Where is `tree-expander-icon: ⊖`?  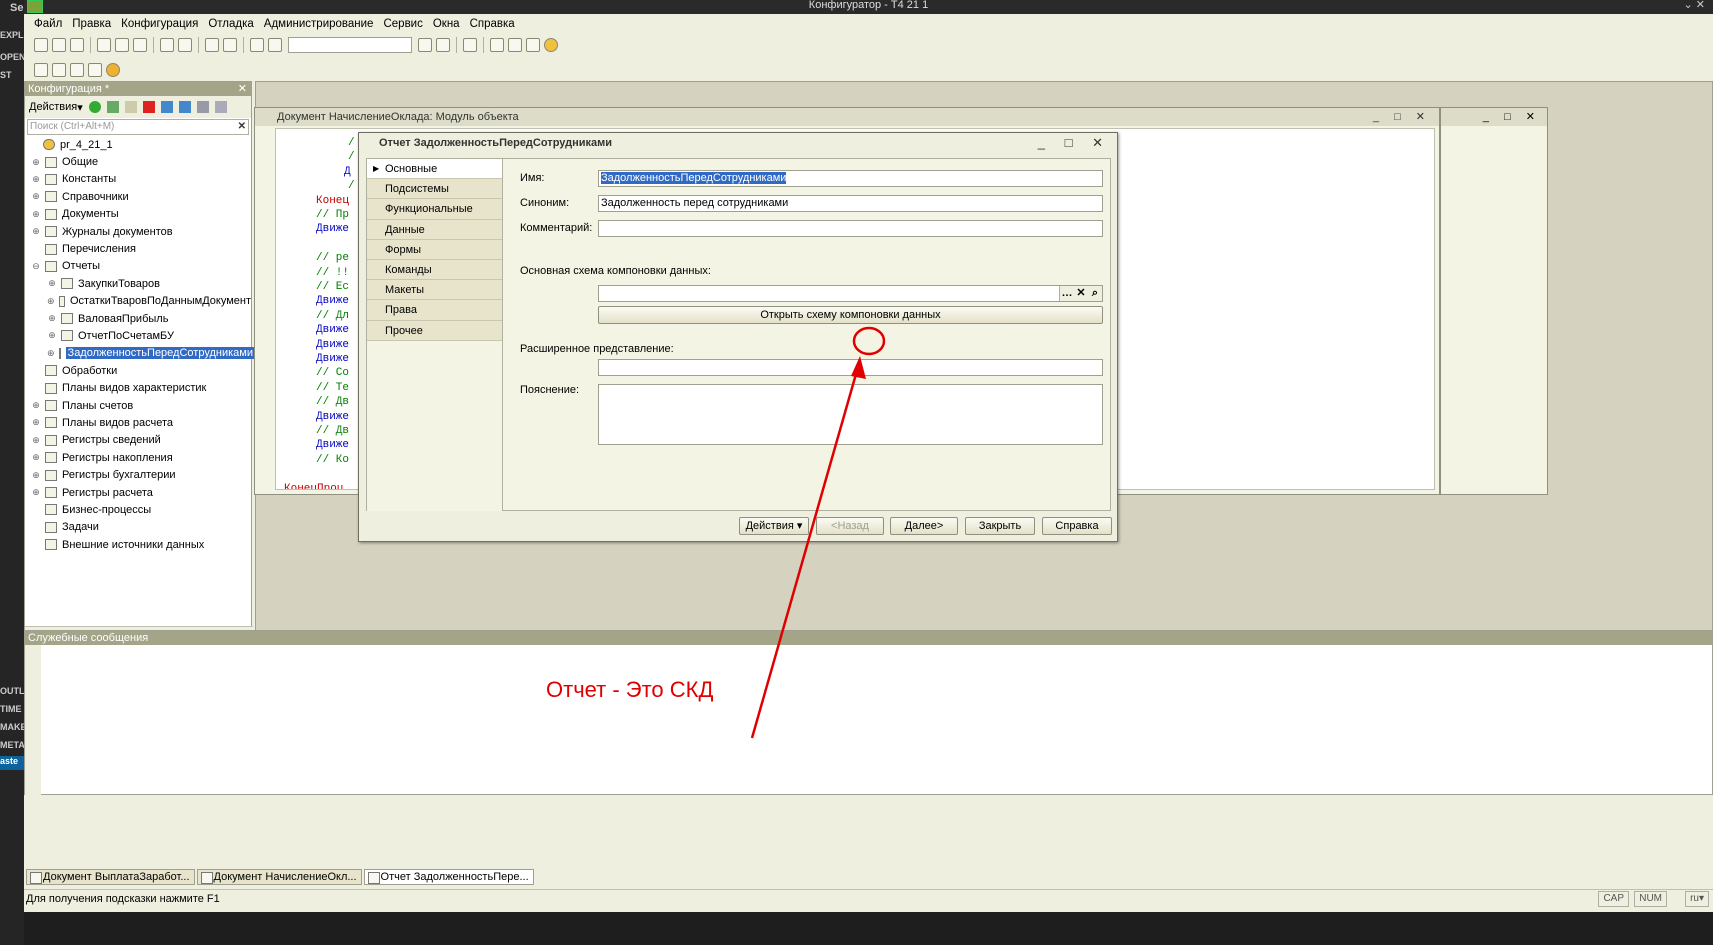 tree-expander-icon: ⊖ is located at coordinates (36, 266).